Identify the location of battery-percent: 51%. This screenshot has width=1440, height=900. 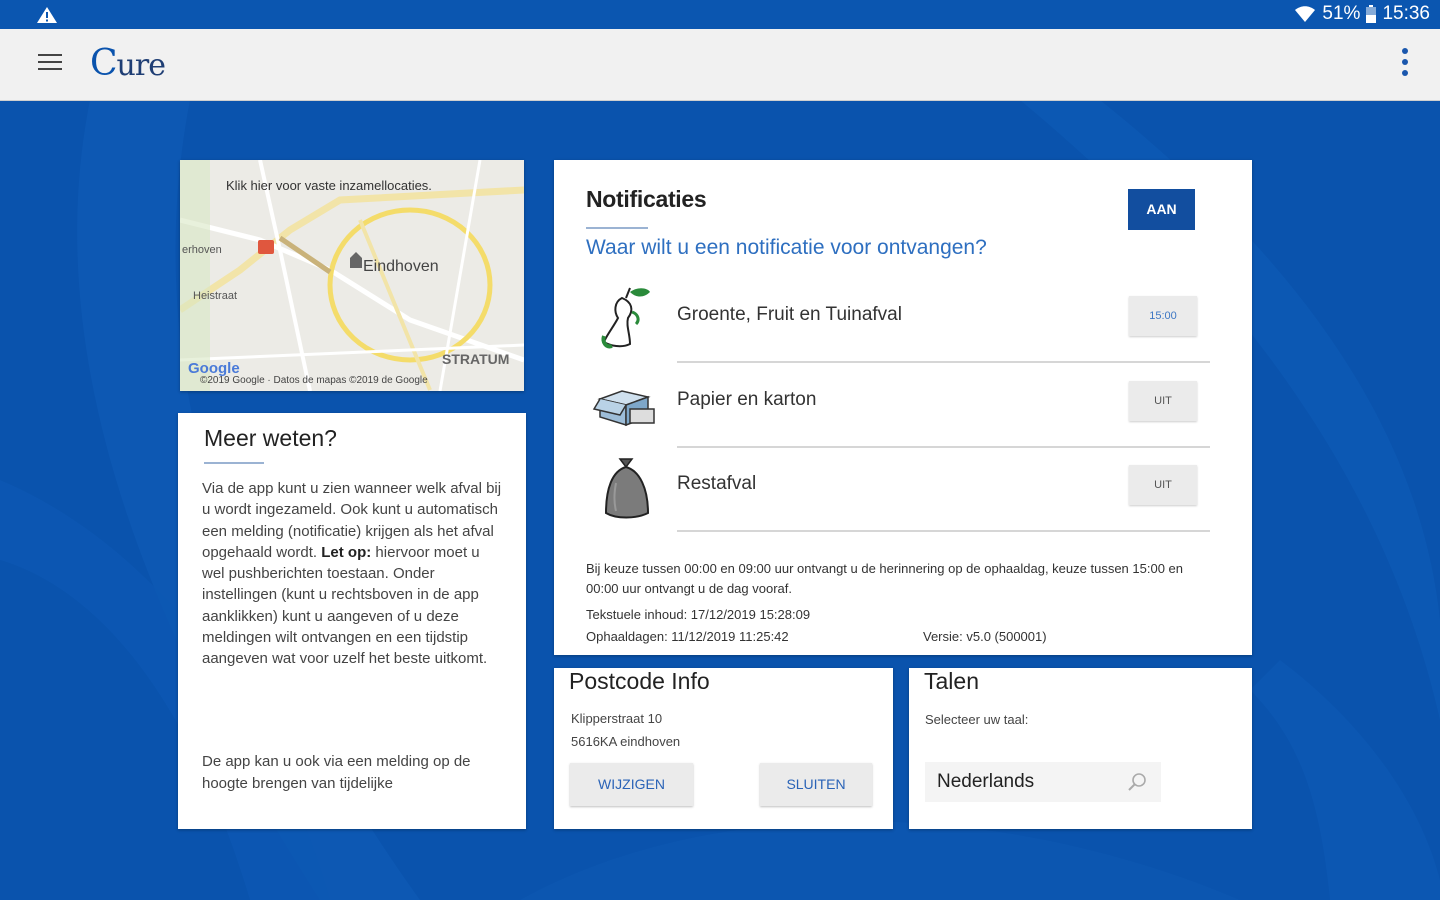
(1341, 13).